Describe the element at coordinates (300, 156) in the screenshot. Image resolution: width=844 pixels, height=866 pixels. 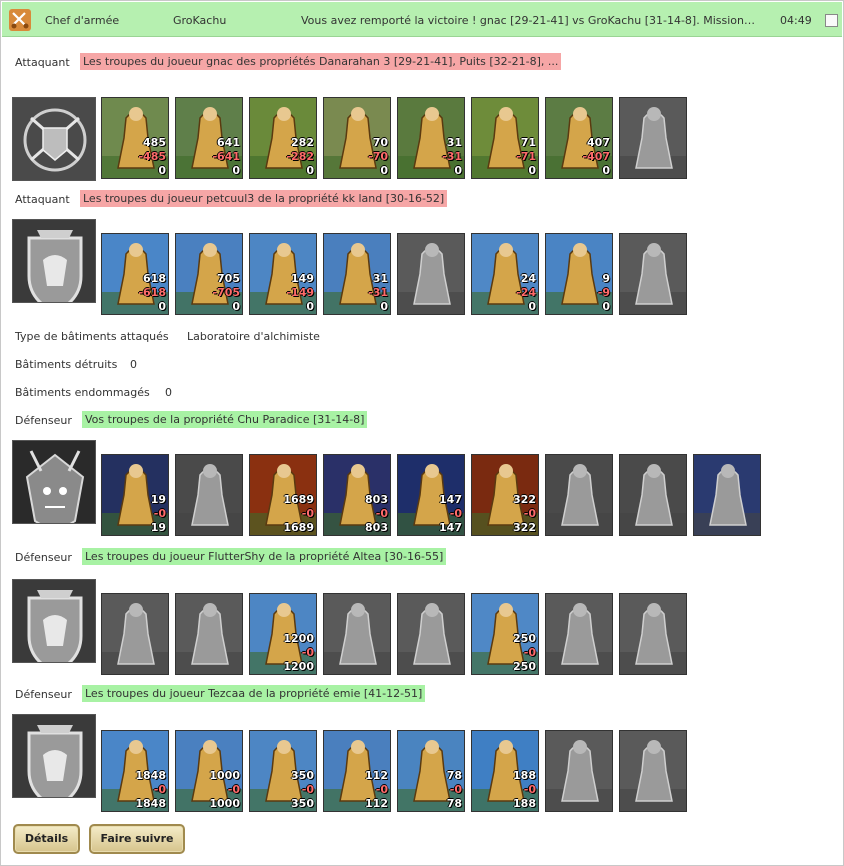
I see `unit-loss: -282` at that location.